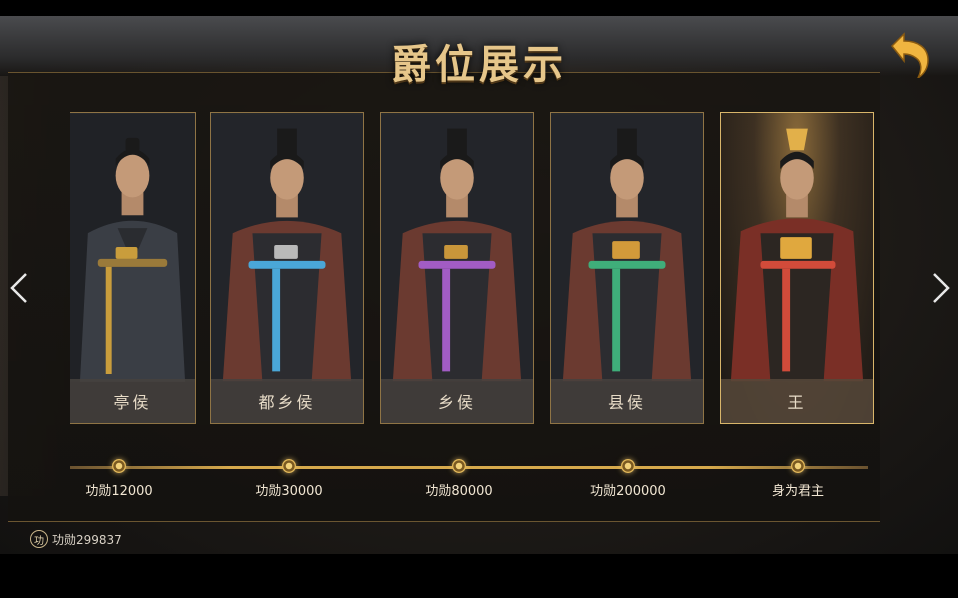  Describe the element at coordinates (457, 401) in the screenshot. I see `rank-name: 乡侯` at that location.